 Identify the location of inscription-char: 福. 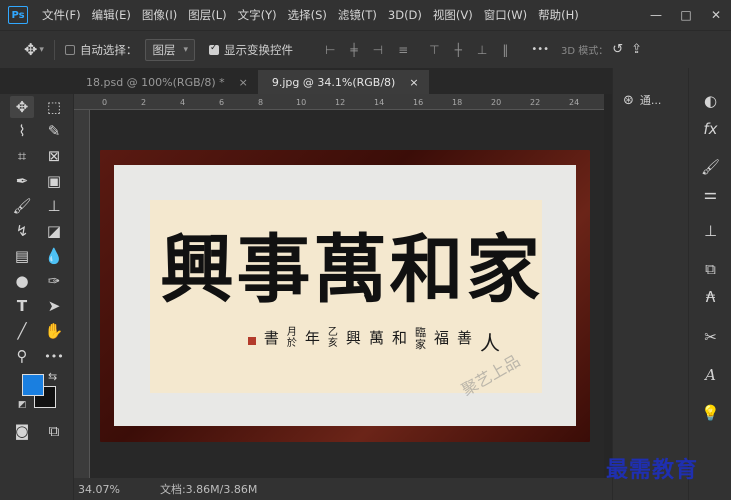
(441, 338).